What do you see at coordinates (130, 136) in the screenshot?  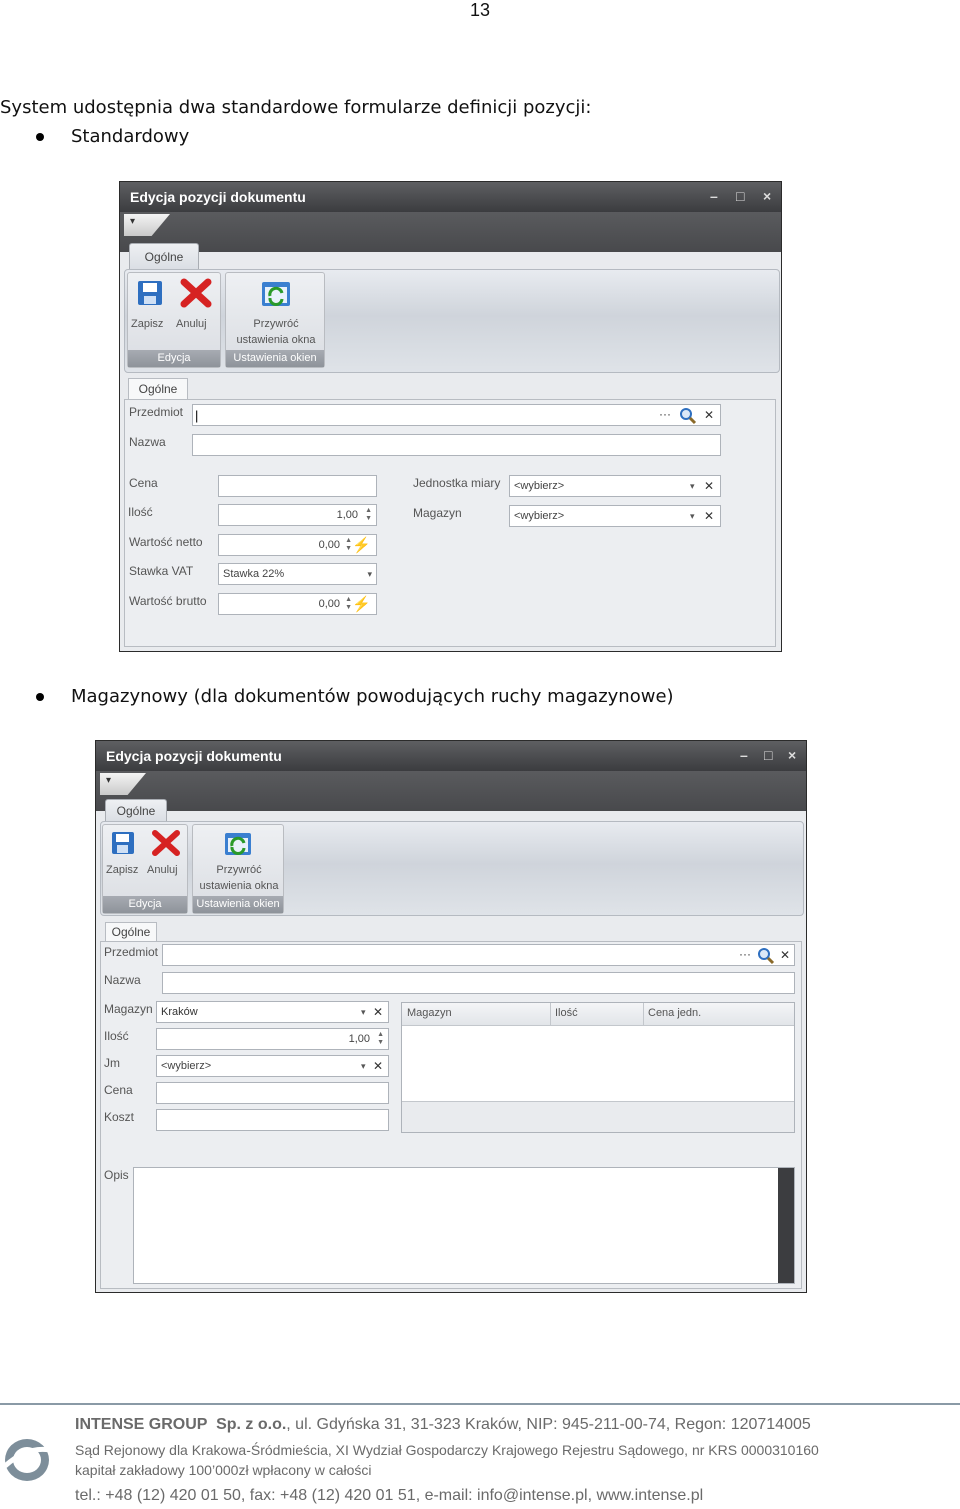 I see `bullet-standardowy: Standardowy` at bounding box center [130, 136].